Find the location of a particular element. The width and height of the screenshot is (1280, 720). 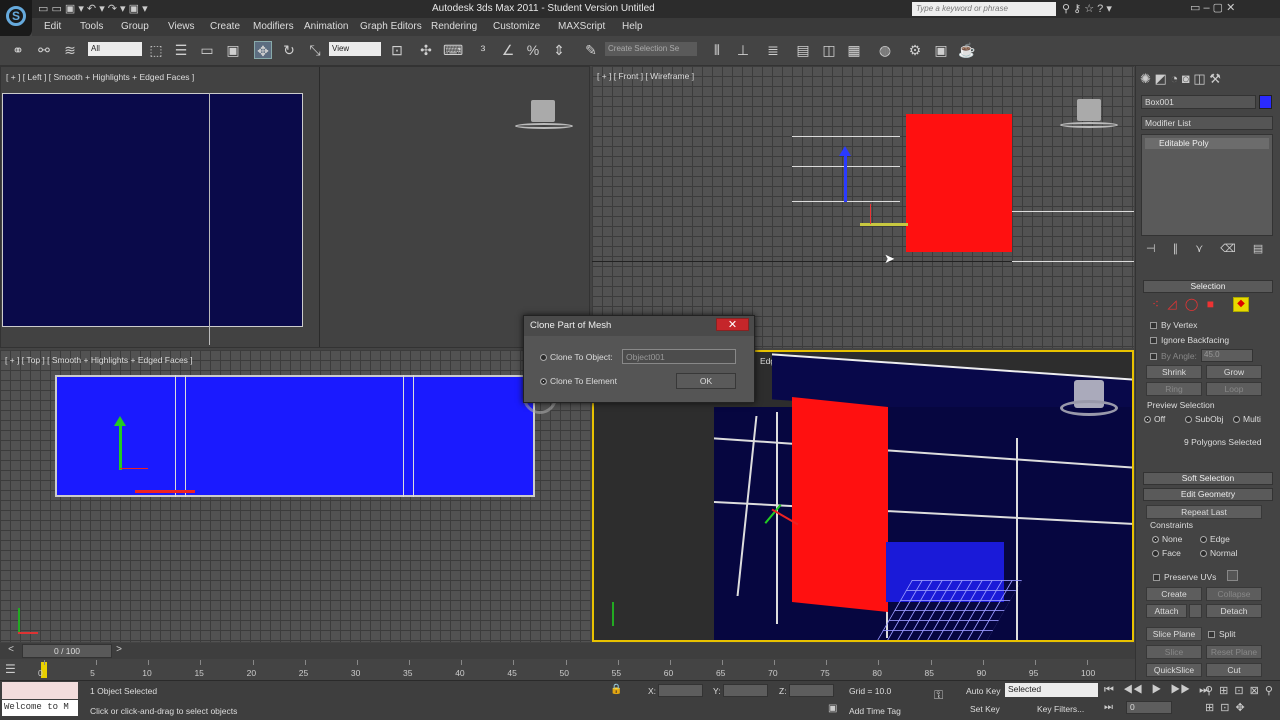

key-mode-icon: ⏭ is located at coordinates (1113, 709).